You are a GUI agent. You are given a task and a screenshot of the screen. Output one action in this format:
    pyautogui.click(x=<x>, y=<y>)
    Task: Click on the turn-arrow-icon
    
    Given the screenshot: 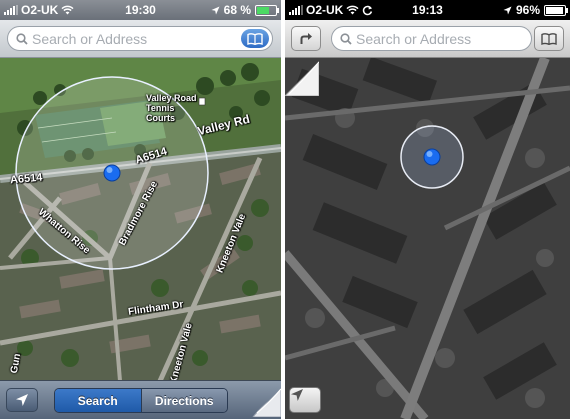 What is the action you would take?
    pyautogui.click(x=306, y=38)
    